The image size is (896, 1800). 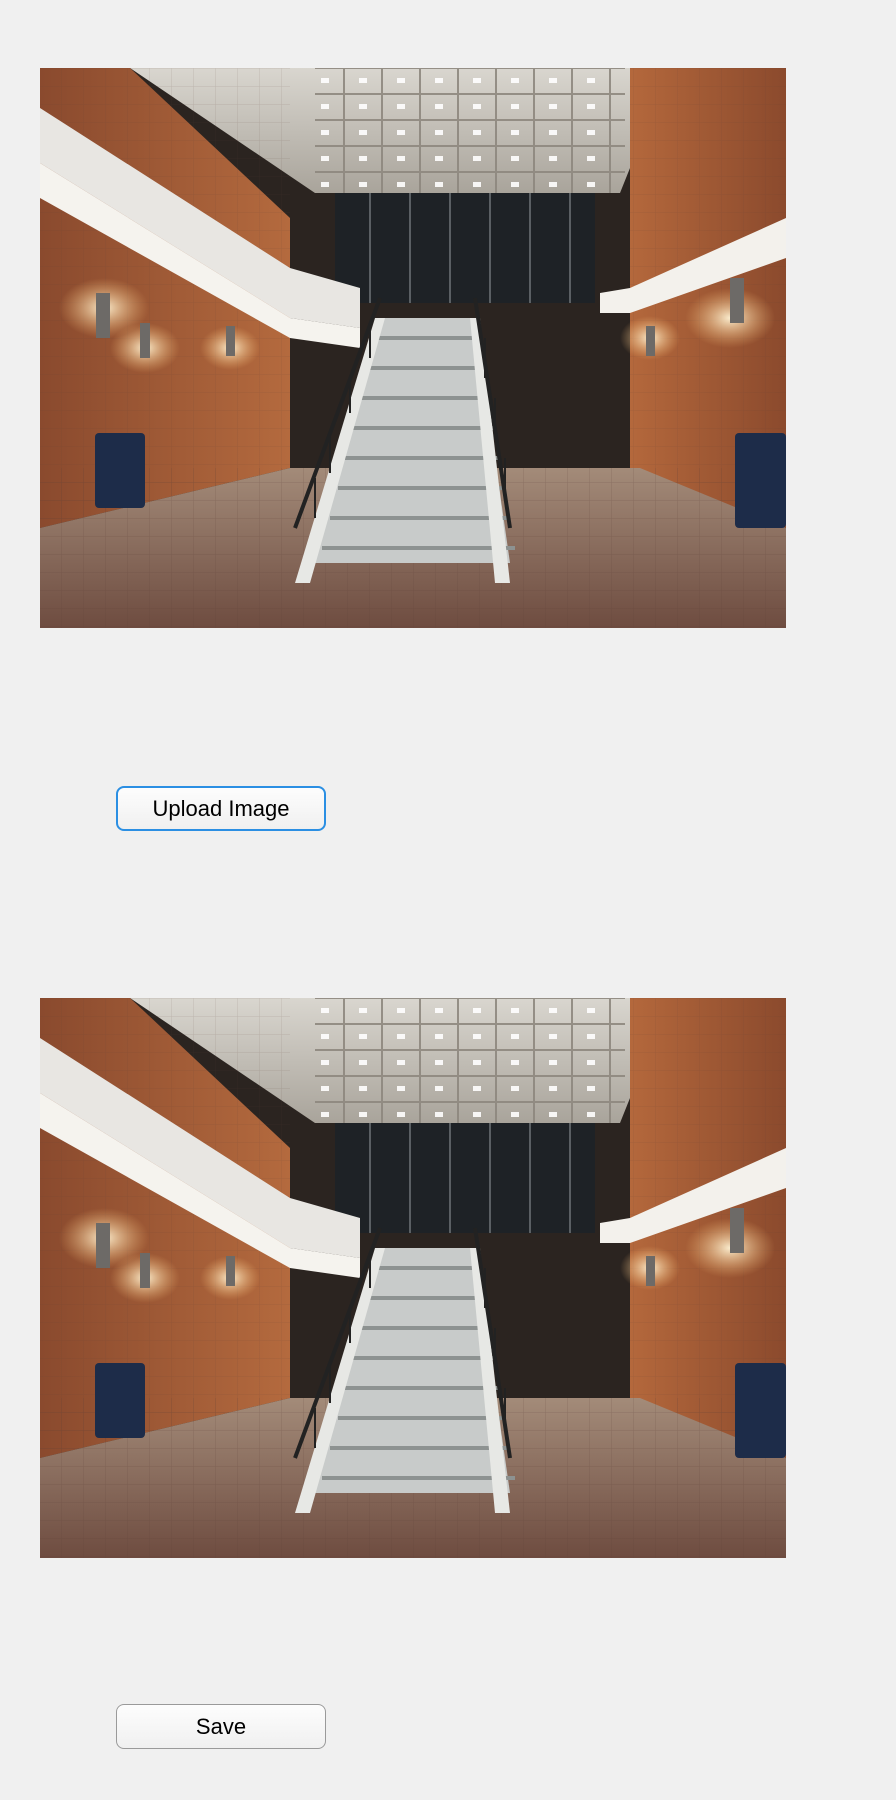 I want to click on save-button: Save, so click(x=221, y=1726).